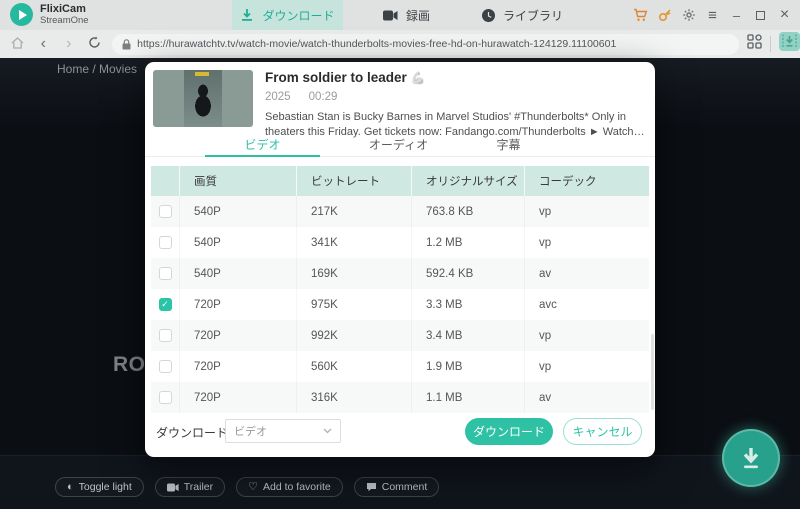  Describe the element at coordinates (99, 487) in the screenshot. I see `toggle-light-button: ◐ Toggle light` at that location.